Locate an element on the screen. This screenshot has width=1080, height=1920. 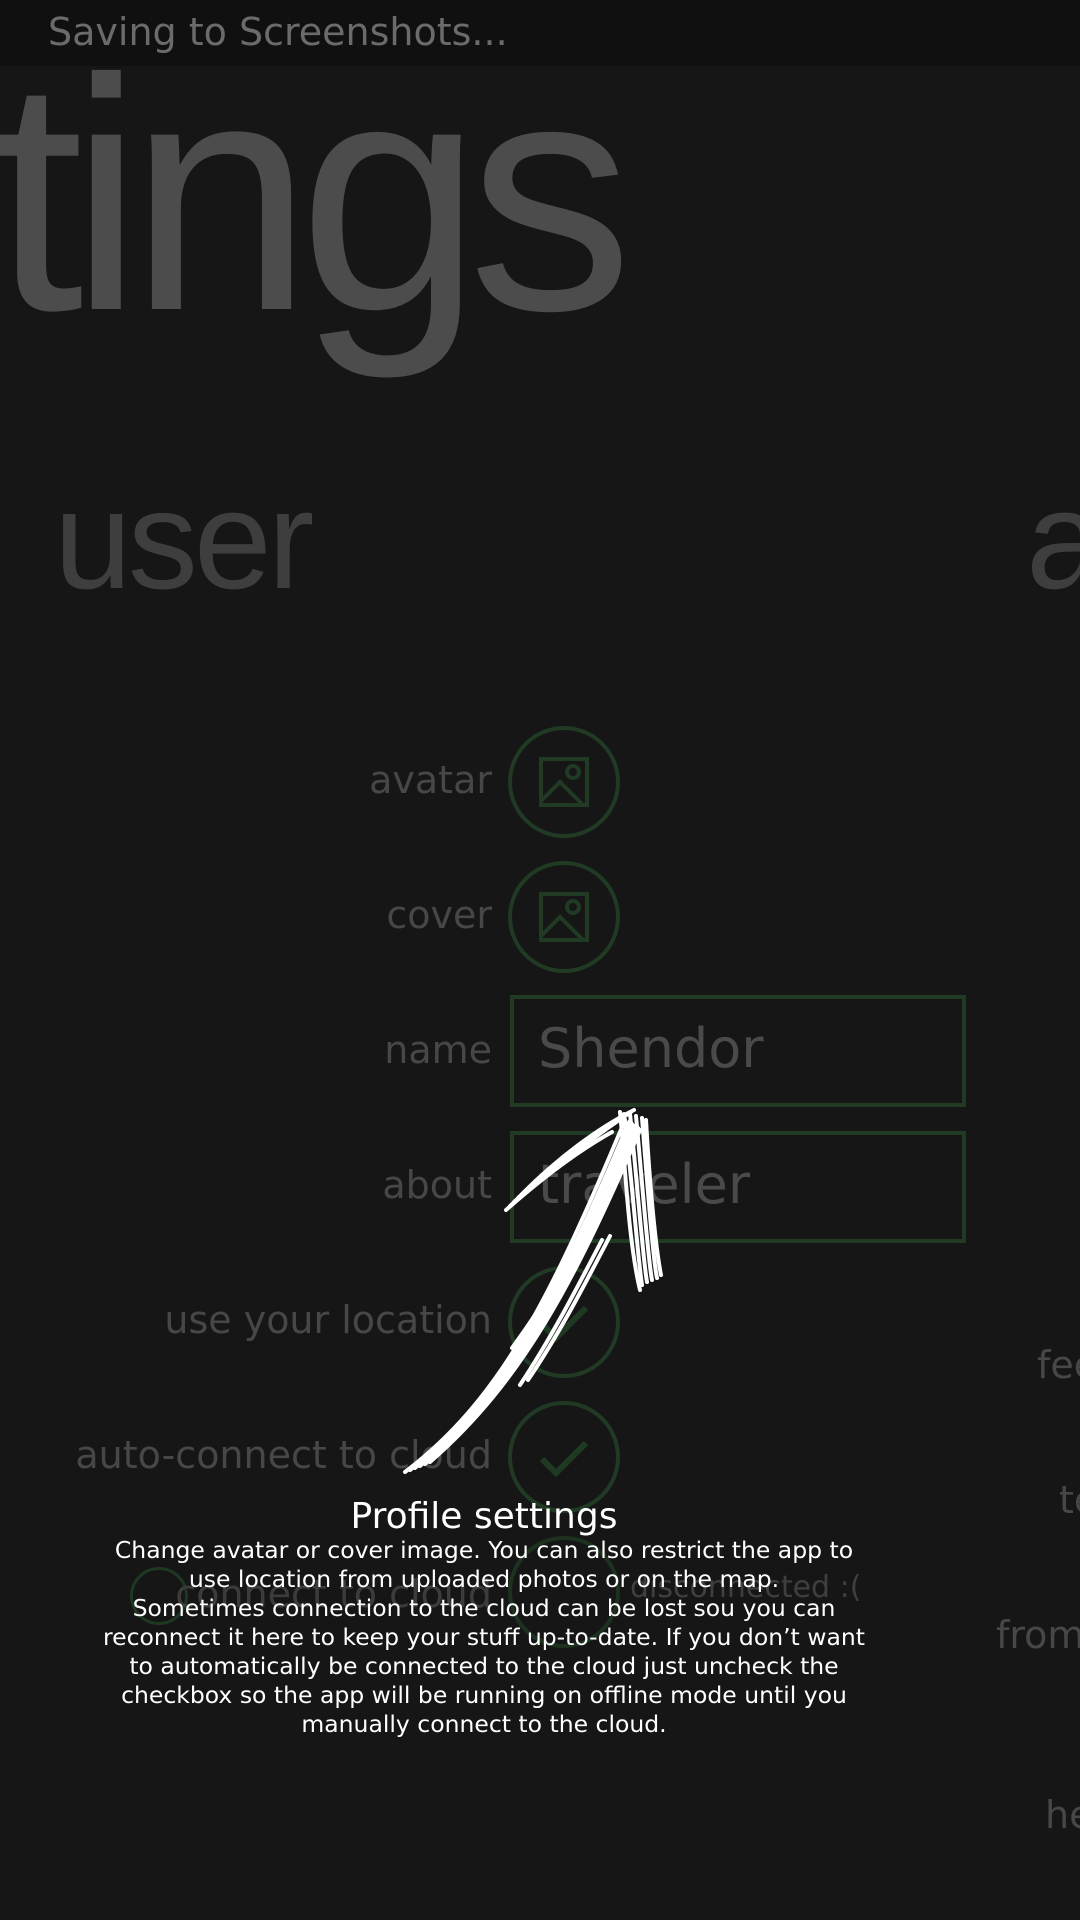
side-item: from is located at coordinates (1038, 1635).